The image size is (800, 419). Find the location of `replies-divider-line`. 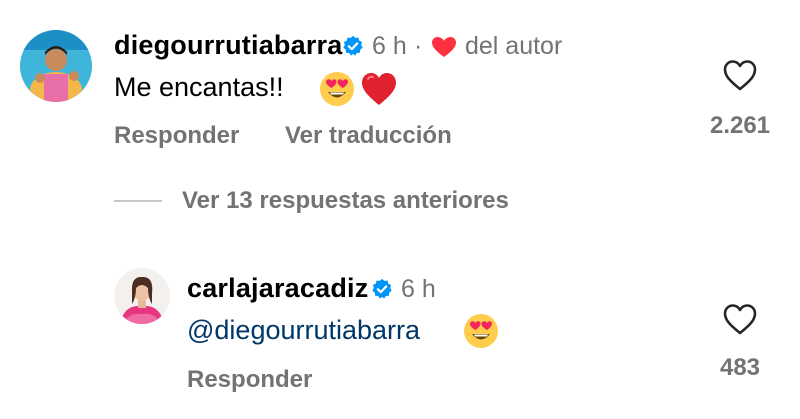

replies-divider-line is located at coordinates (138, 201).